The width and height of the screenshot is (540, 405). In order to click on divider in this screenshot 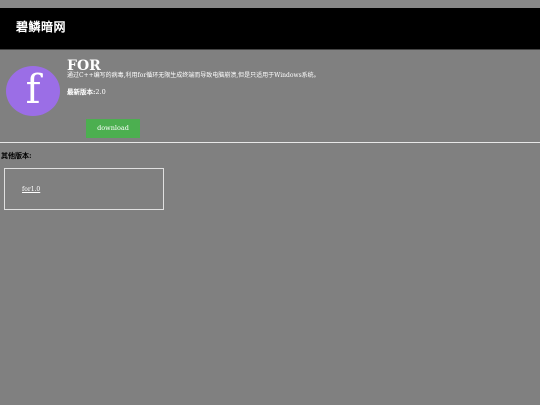, I will do `click(270, 142)`.